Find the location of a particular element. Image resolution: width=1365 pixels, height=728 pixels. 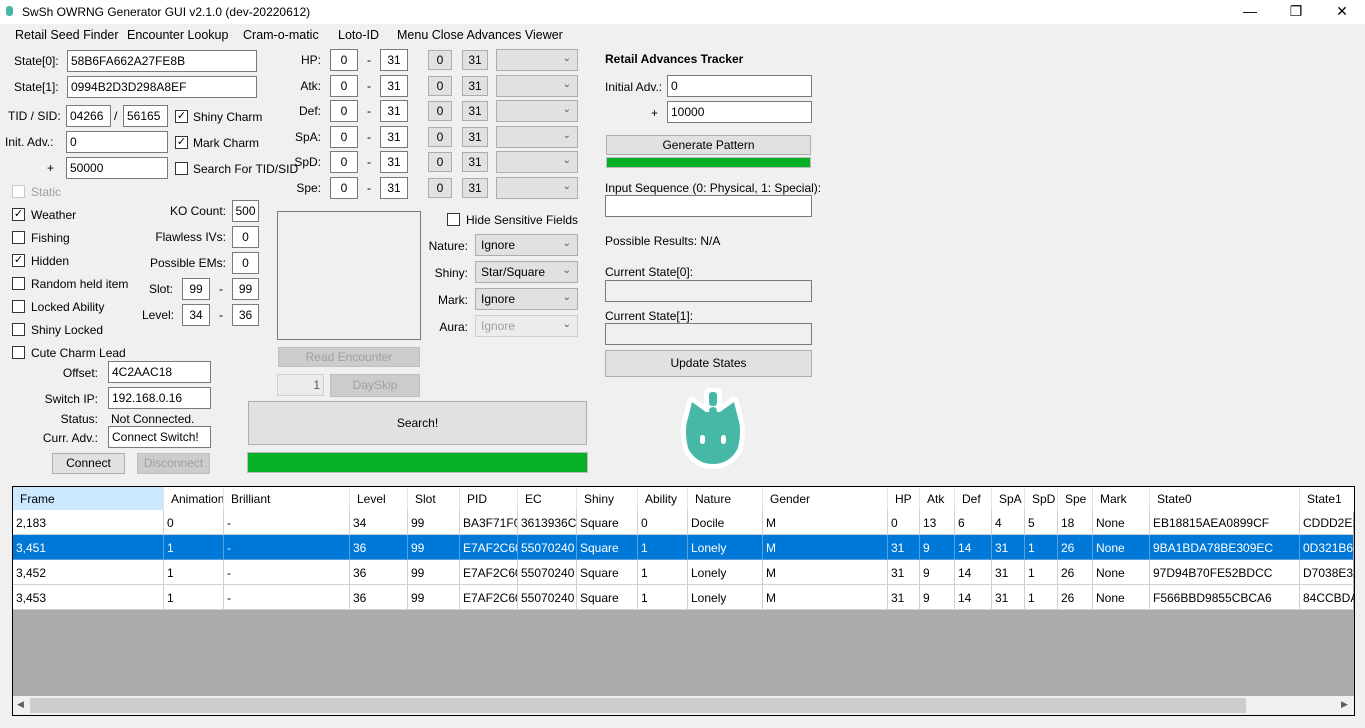

switch-ip-input: 192.168.0.16 is located at coordinates (159, 398).